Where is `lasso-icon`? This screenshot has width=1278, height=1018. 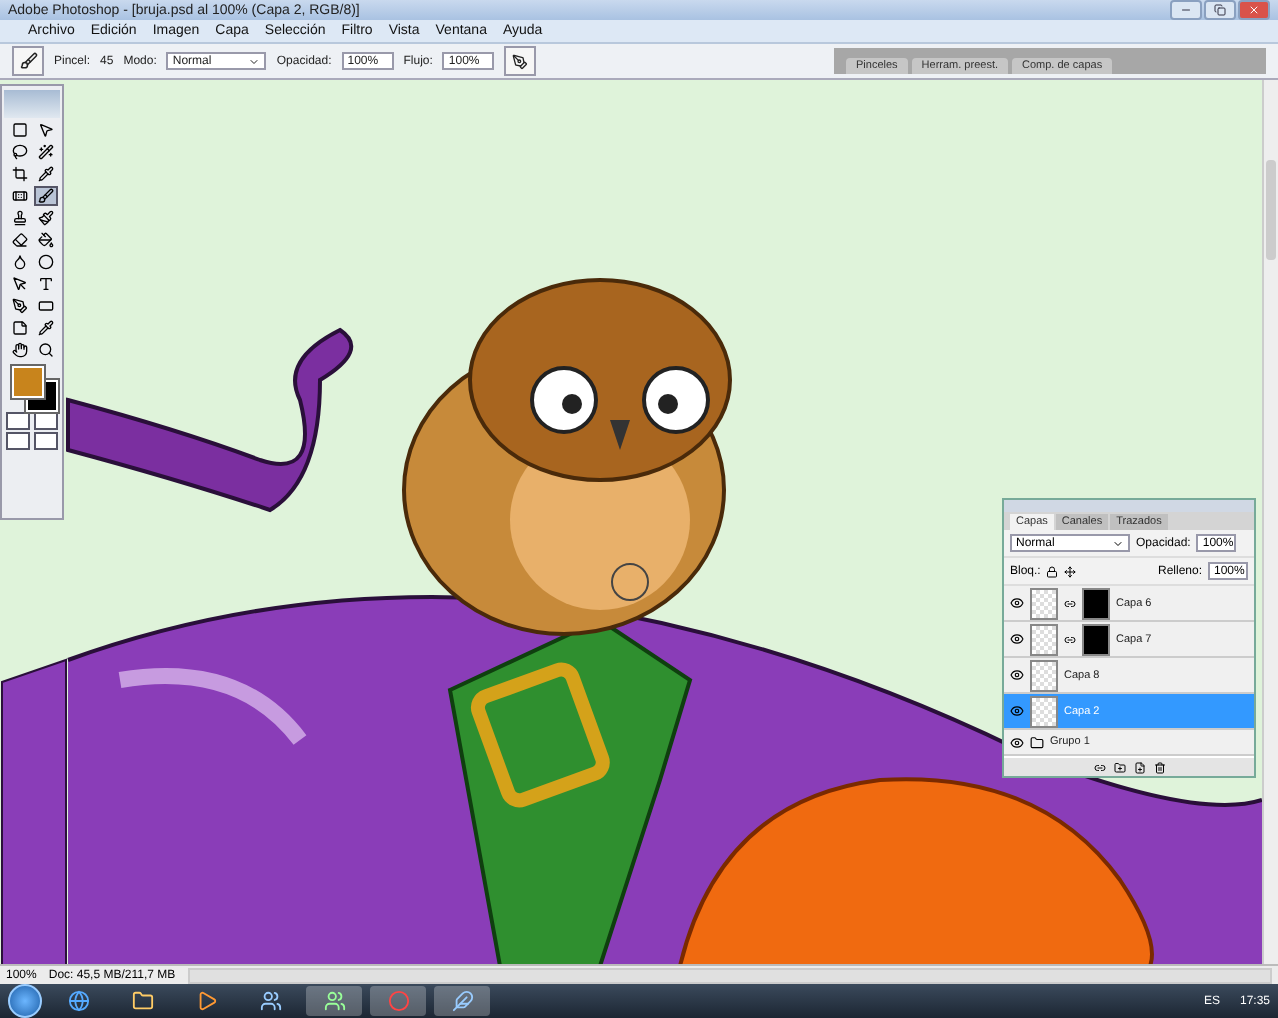 lasso-icon is located at coordinates (19, 152).